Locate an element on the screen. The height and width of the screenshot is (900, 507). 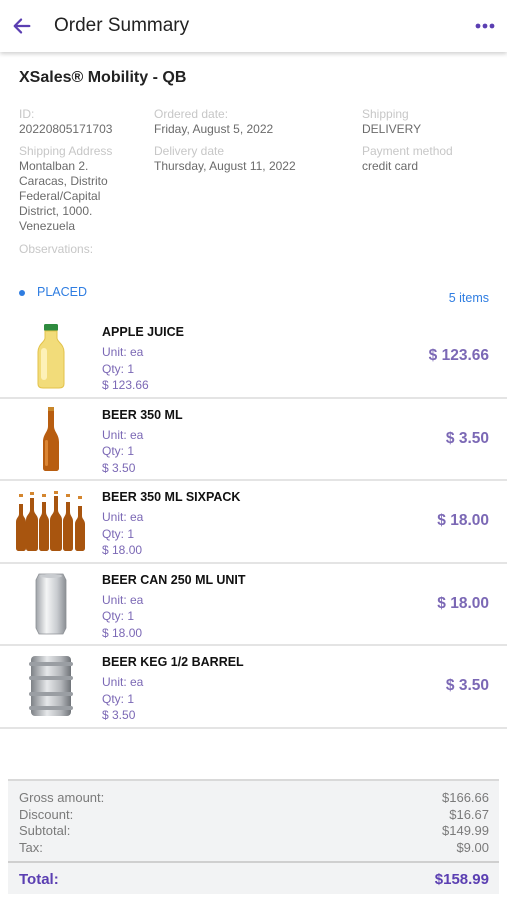
back-button is located at coordinates (22, 26).